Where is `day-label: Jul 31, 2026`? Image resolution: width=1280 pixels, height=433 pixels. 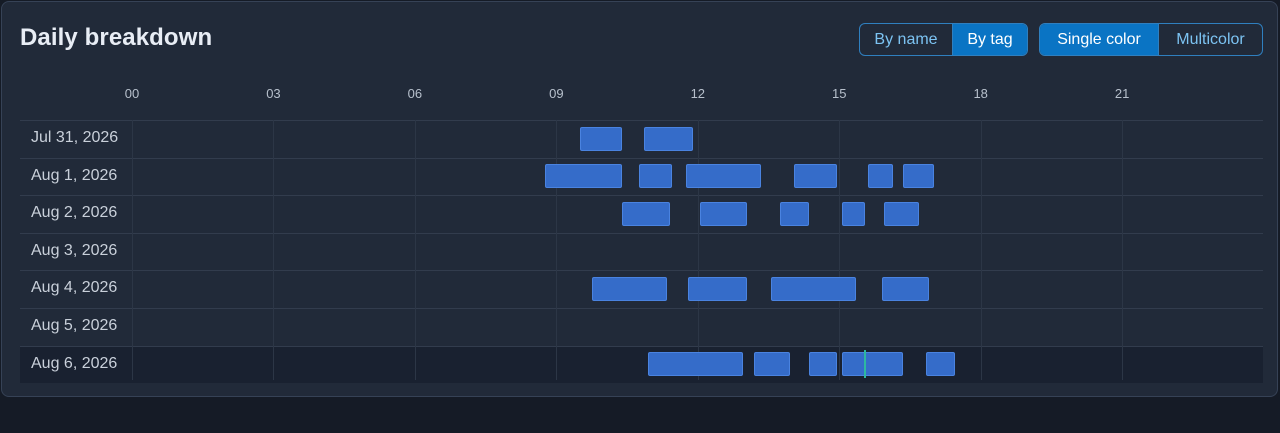
day-label: Jul 31, 2026 is located at coordinates (75, 137).